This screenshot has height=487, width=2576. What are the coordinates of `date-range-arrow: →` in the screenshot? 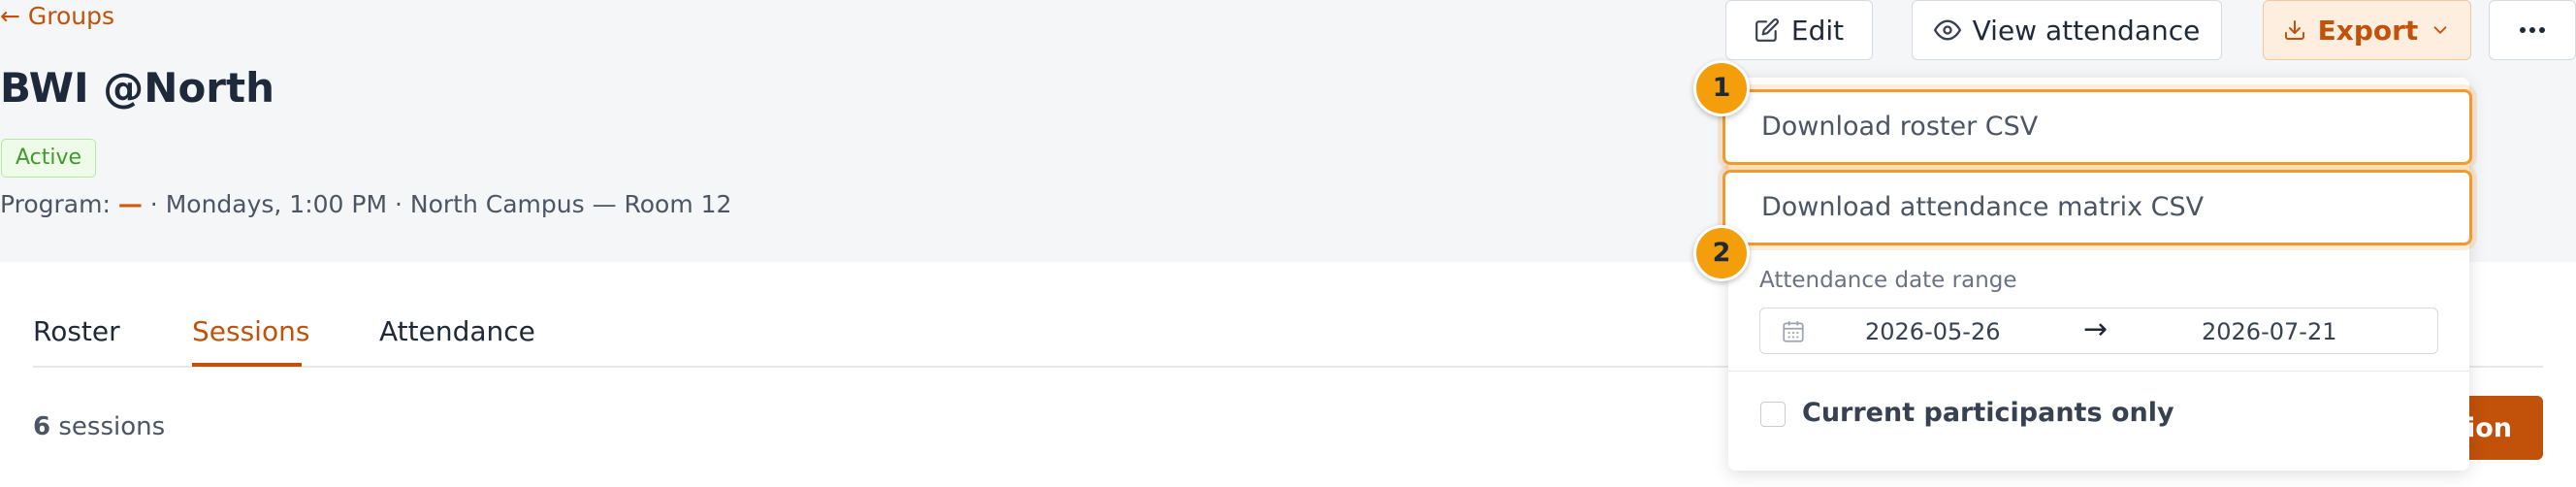 It's located at (2096, 329).